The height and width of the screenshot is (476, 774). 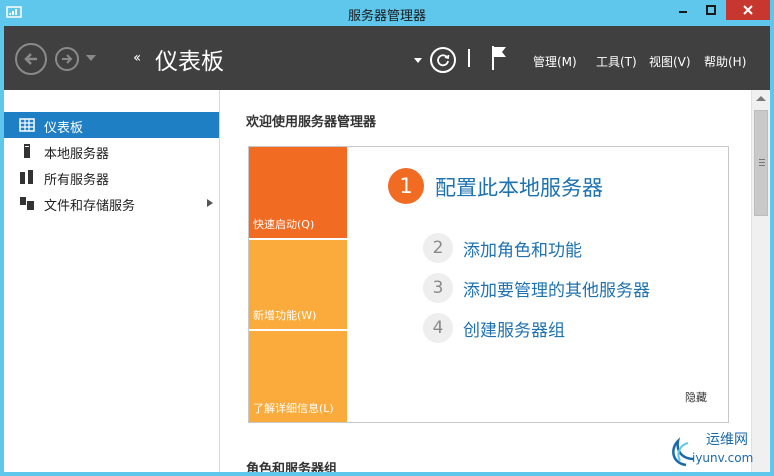 I want to click on sidebar-item-label: 仪表板, so click(x=64, y=128).